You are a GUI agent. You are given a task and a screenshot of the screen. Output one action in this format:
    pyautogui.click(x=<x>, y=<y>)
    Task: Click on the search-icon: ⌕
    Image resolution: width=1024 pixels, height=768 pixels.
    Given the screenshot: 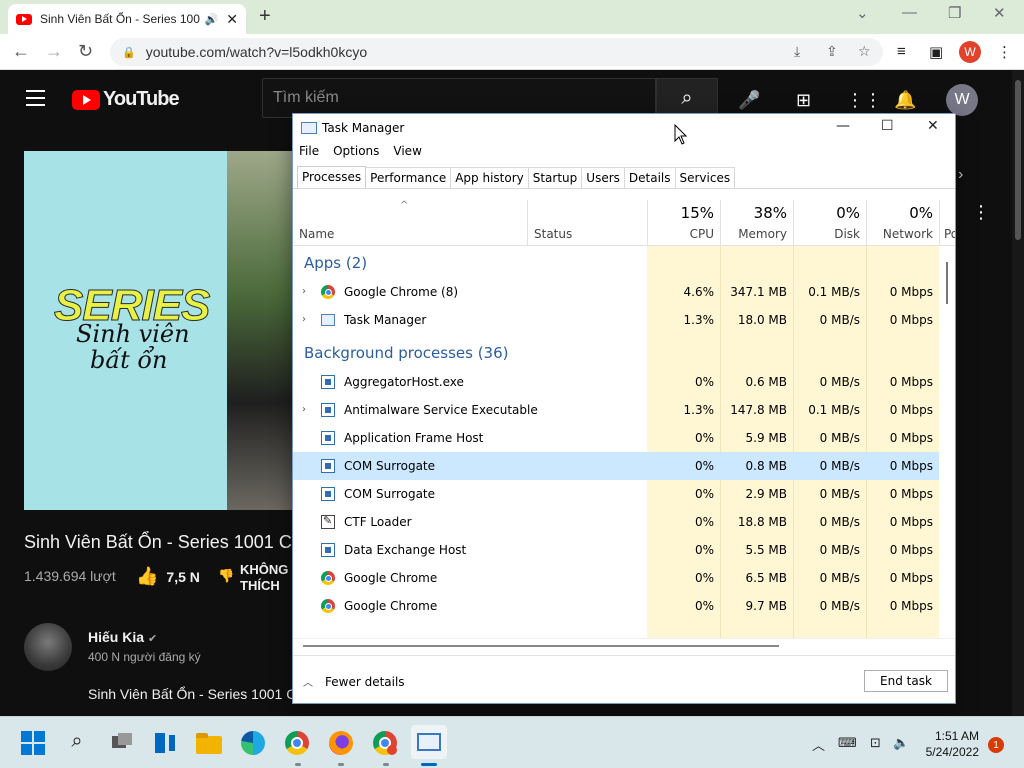 What is the action you would take?
    pyautogui.click(x=77, y=743)
    